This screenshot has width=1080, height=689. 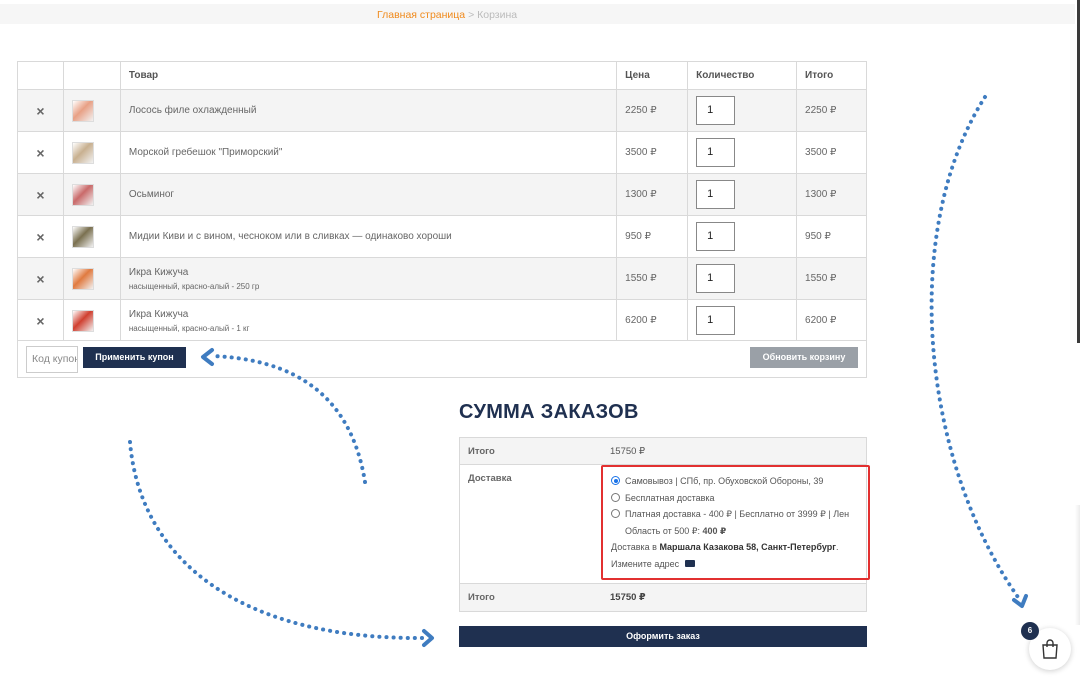 I want to click on annotation-arrow-checkout, so click(x=277, y=540).